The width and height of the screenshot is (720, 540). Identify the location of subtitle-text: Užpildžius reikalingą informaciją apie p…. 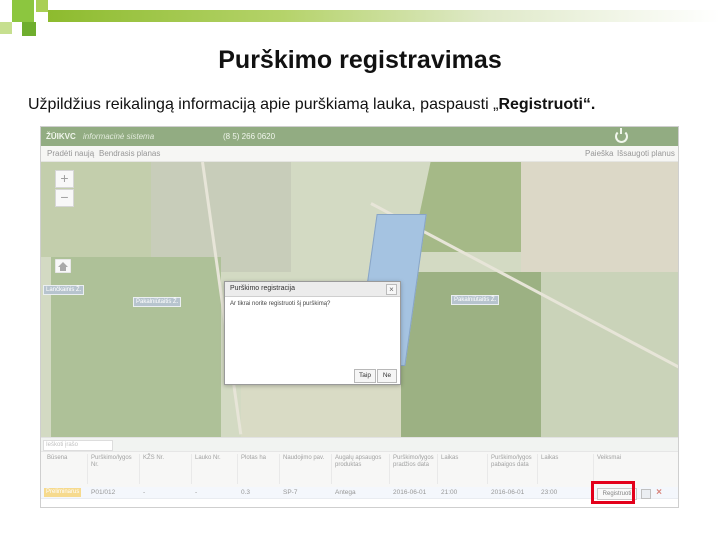
(263, 104).